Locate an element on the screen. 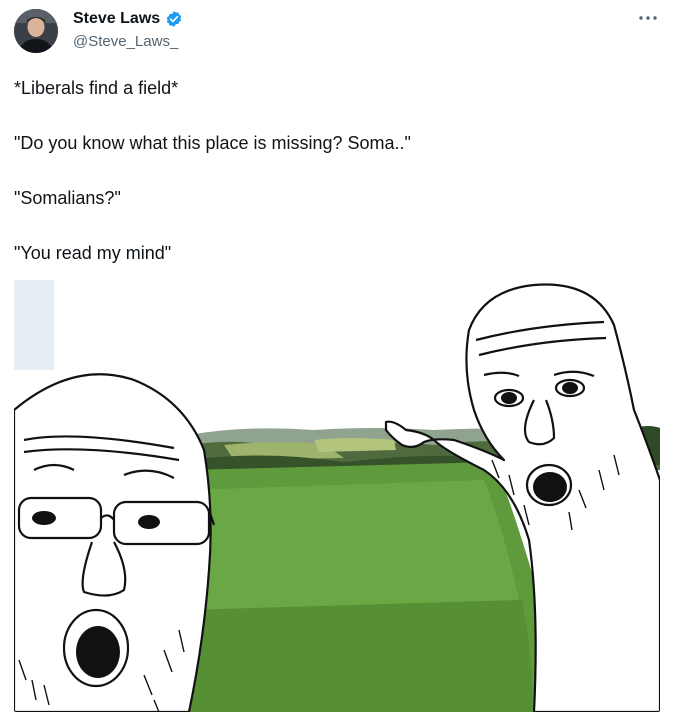 The width and height of the screenshot is (674, 720). author-display-name: Steve Laws is located at coordinates (116, 19).